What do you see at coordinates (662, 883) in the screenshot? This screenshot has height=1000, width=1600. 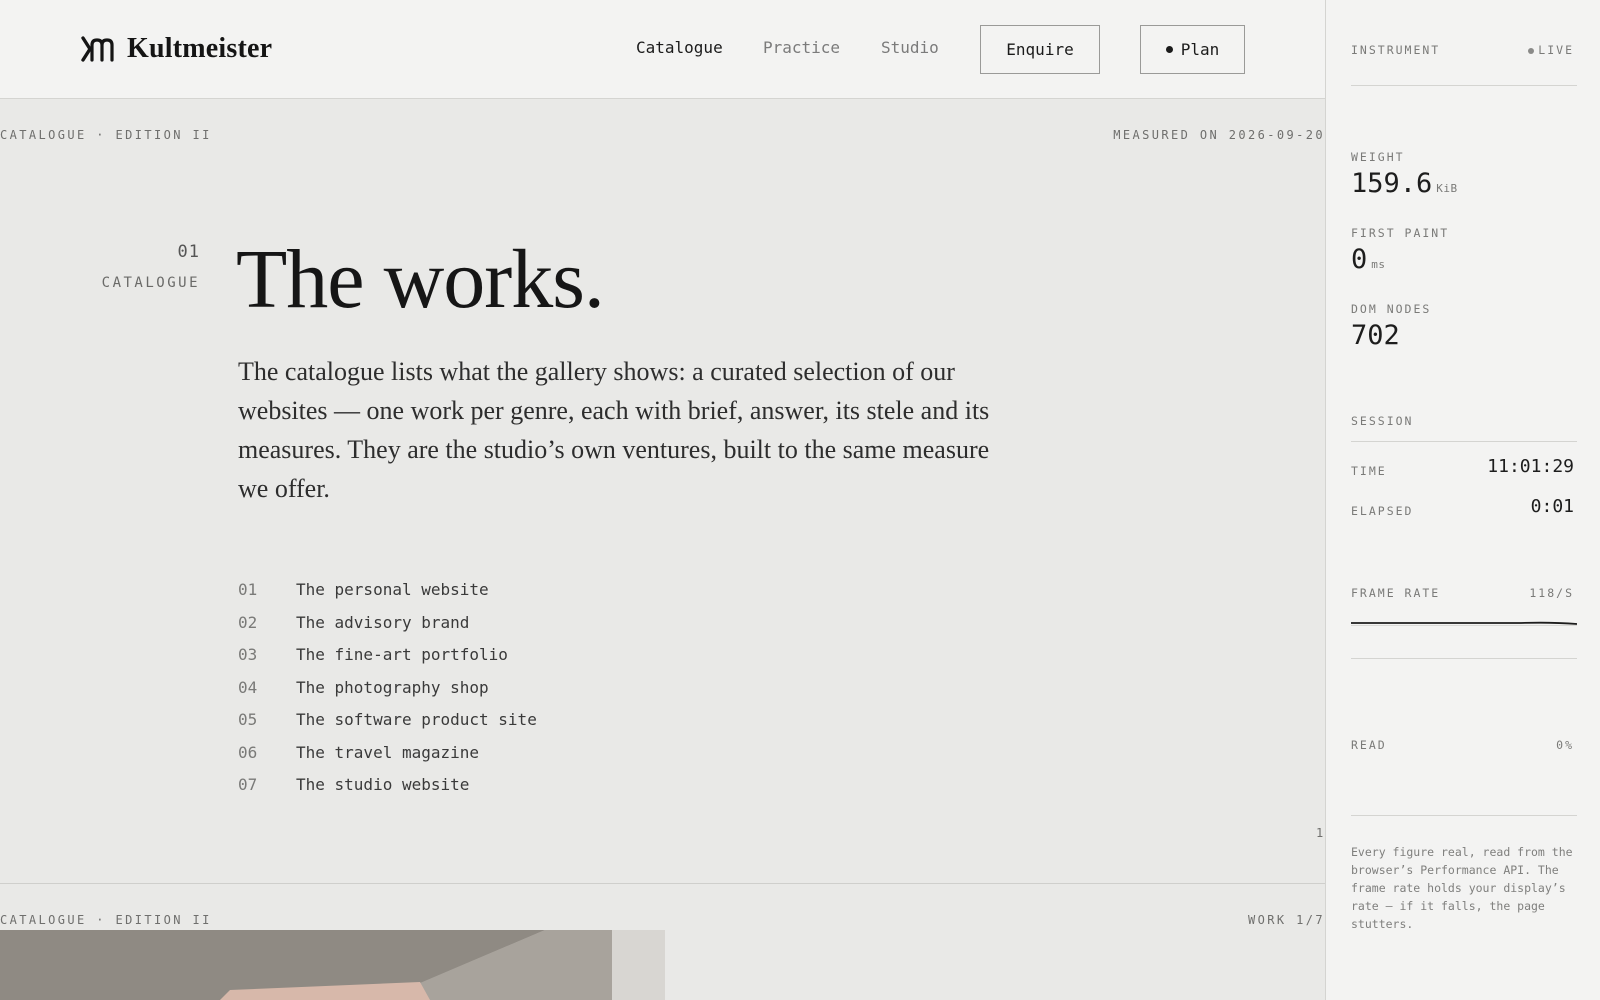 I see `section-divider` at bounding box center [662, 883].